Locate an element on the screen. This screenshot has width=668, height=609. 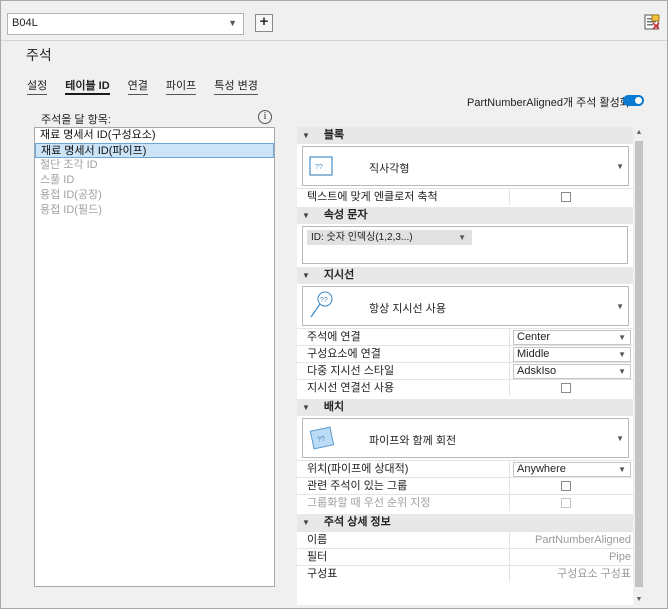
attach-annotation-select: Center ▼ is located at coordinates (572, 337).